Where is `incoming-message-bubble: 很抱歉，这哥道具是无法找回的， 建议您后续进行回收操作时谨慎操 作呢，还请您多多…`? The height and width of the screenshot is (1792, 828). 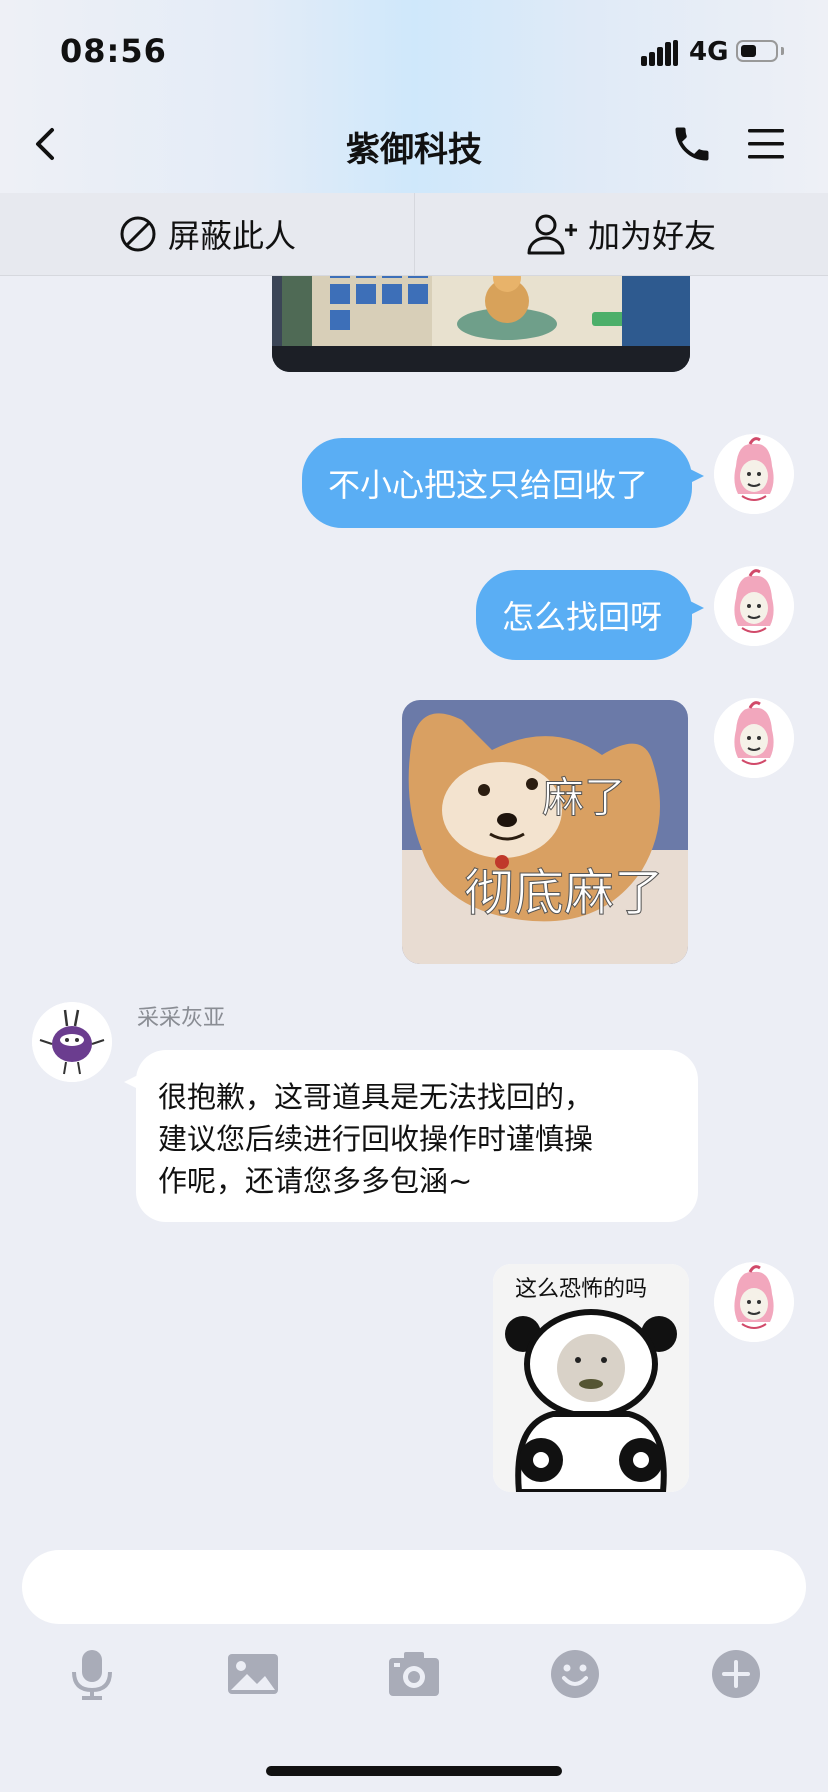 incoming-message-bubble: 很抱歉，这哥道具是无法找回的， 建议您后续进行回收操作时谨慎操 作呢，还请您多多… is located at coordinates (411, 1136).